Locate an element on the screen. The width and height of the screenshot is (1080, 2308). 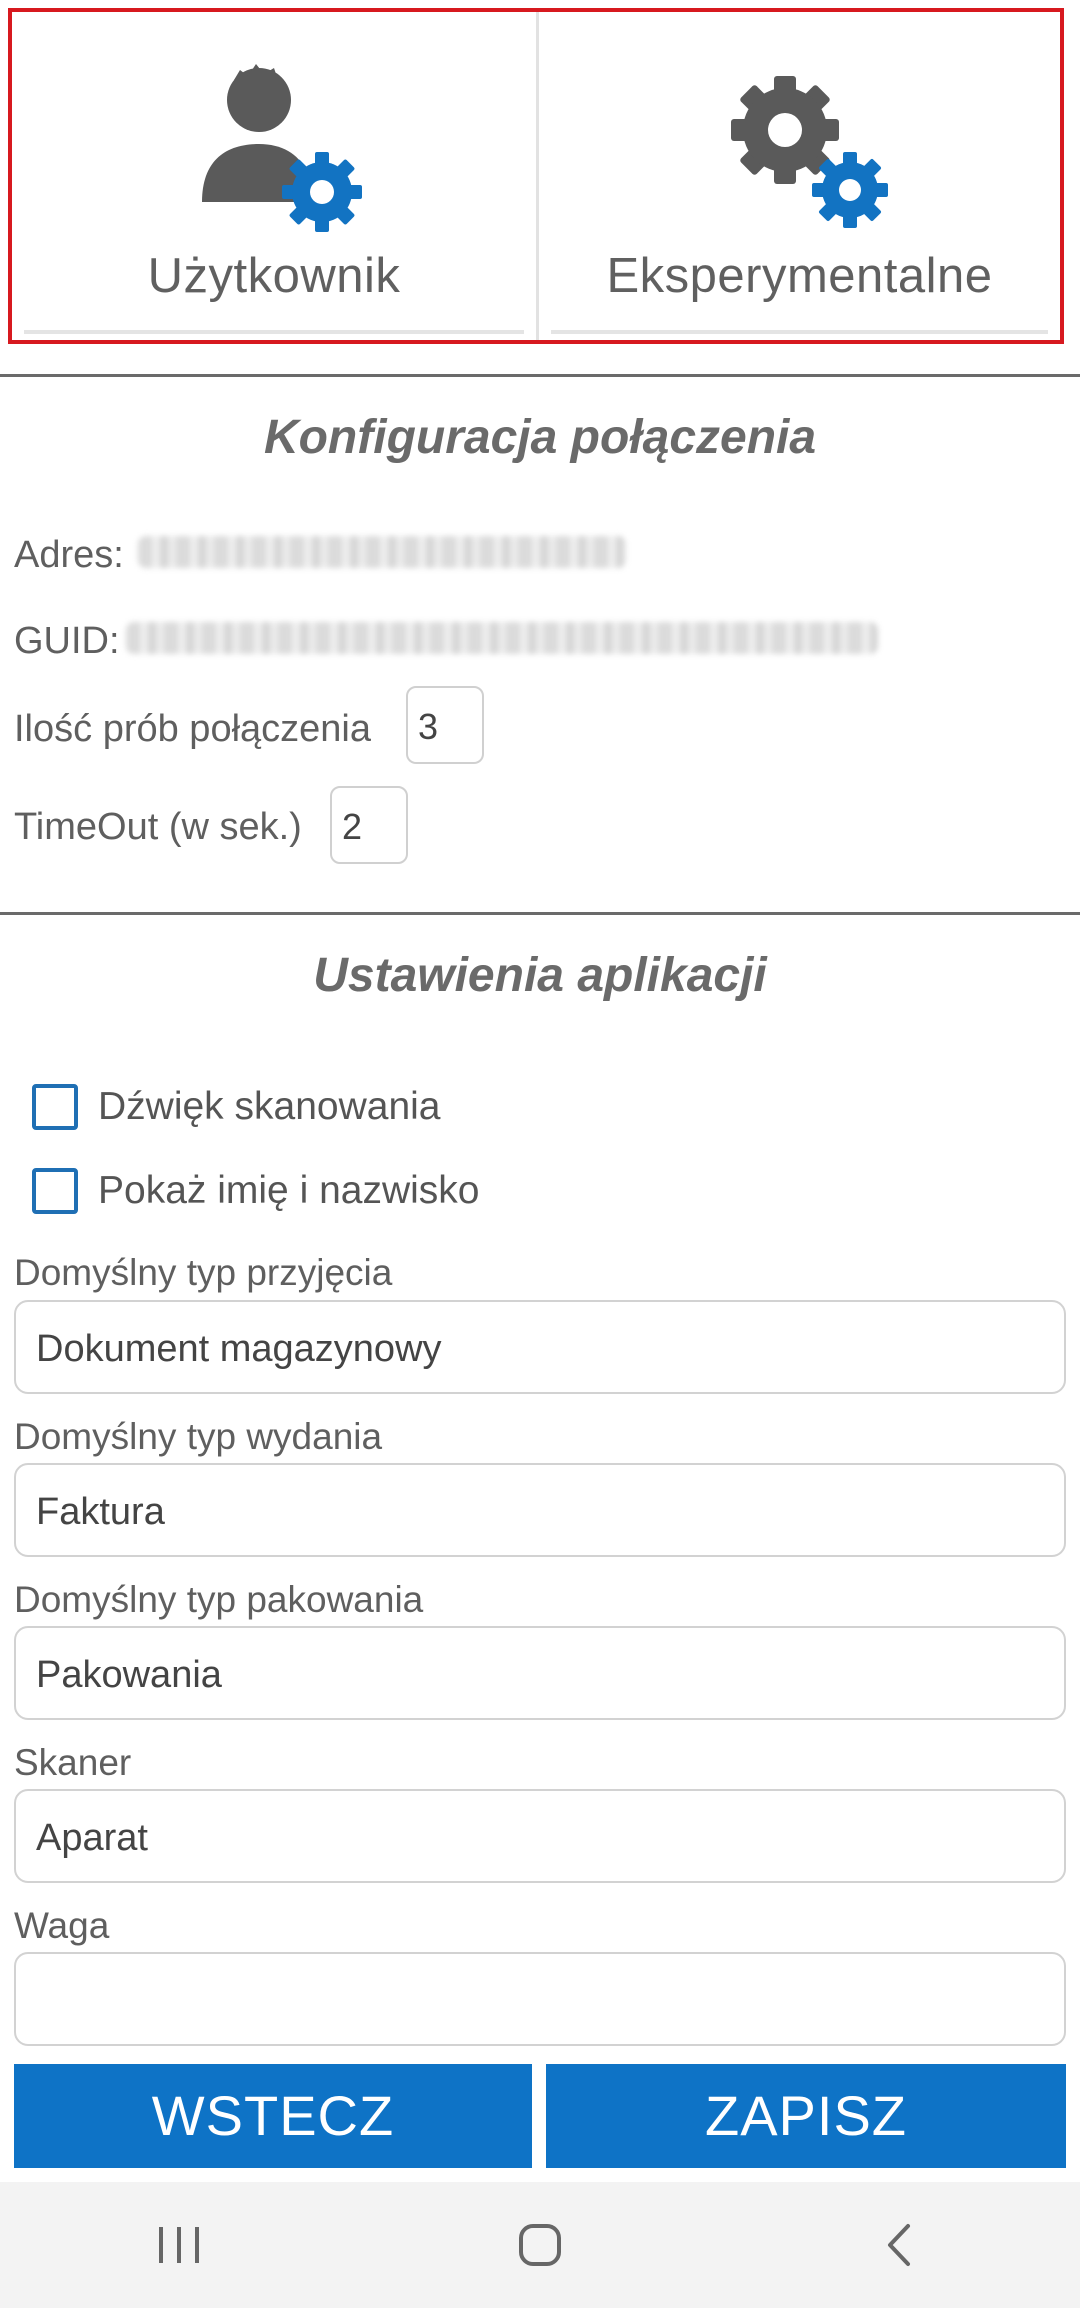
tile-experimental: Eksperymentalne is located at coordinates (798, 176).